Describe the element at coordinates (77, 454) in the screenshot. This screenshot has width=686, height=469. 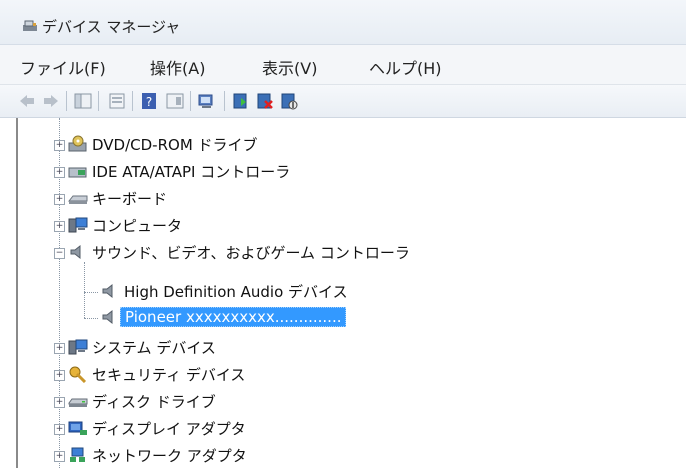
I see `network-adapter-icon` at that location.